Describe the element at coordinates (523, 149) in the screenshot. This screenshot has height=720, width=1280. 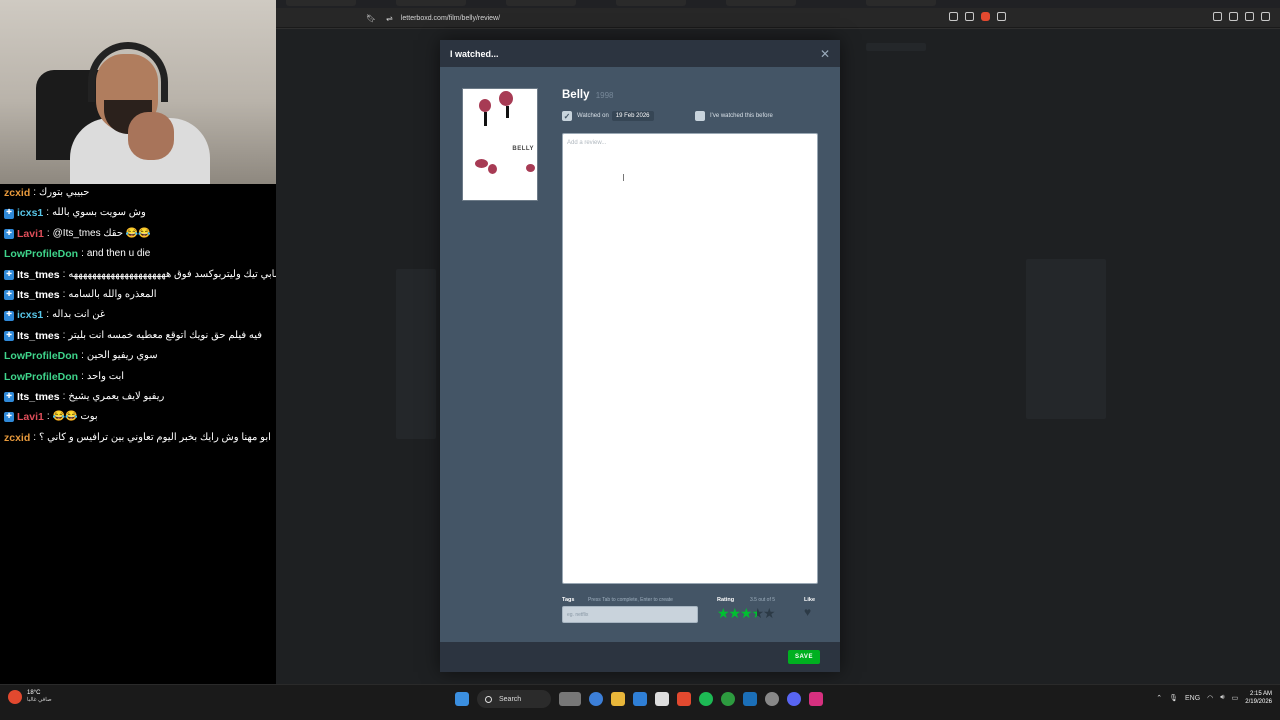
I see `poster-title-text: BELLY` at that location.